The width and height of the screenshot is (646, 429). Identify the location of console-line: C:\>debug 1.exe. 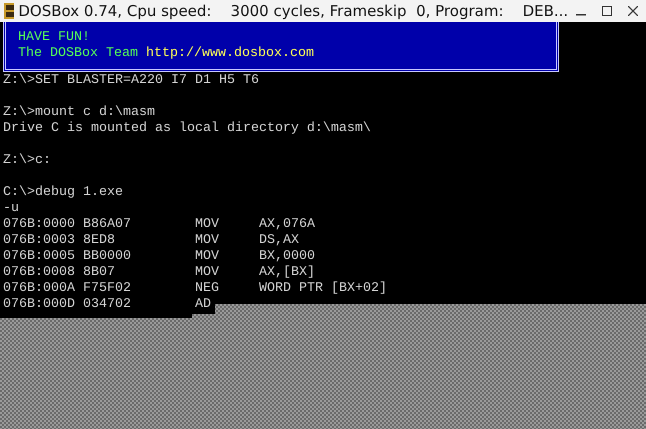
(63, 193).